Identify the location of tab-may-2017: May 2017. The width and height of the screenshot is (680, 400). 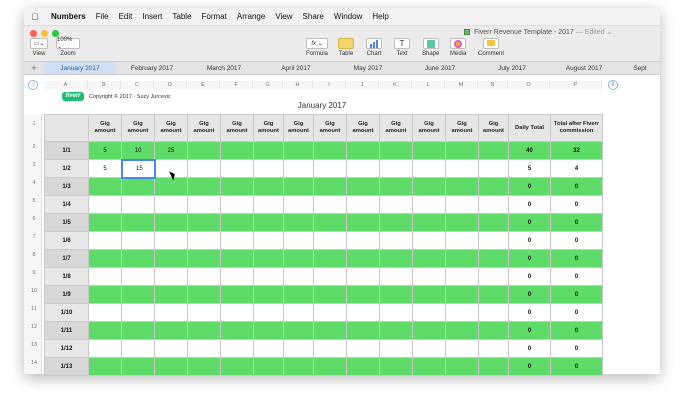
(368, 68).